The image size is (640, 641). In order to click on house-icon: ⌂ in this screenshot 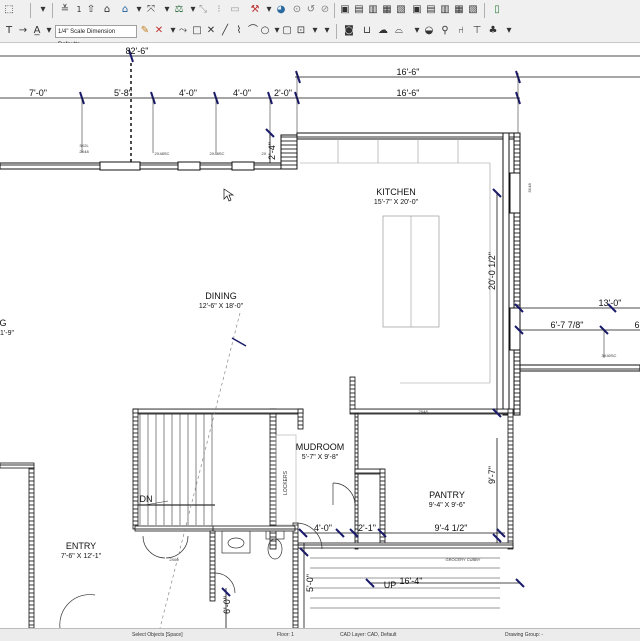, I will do `click(125, 10)`.